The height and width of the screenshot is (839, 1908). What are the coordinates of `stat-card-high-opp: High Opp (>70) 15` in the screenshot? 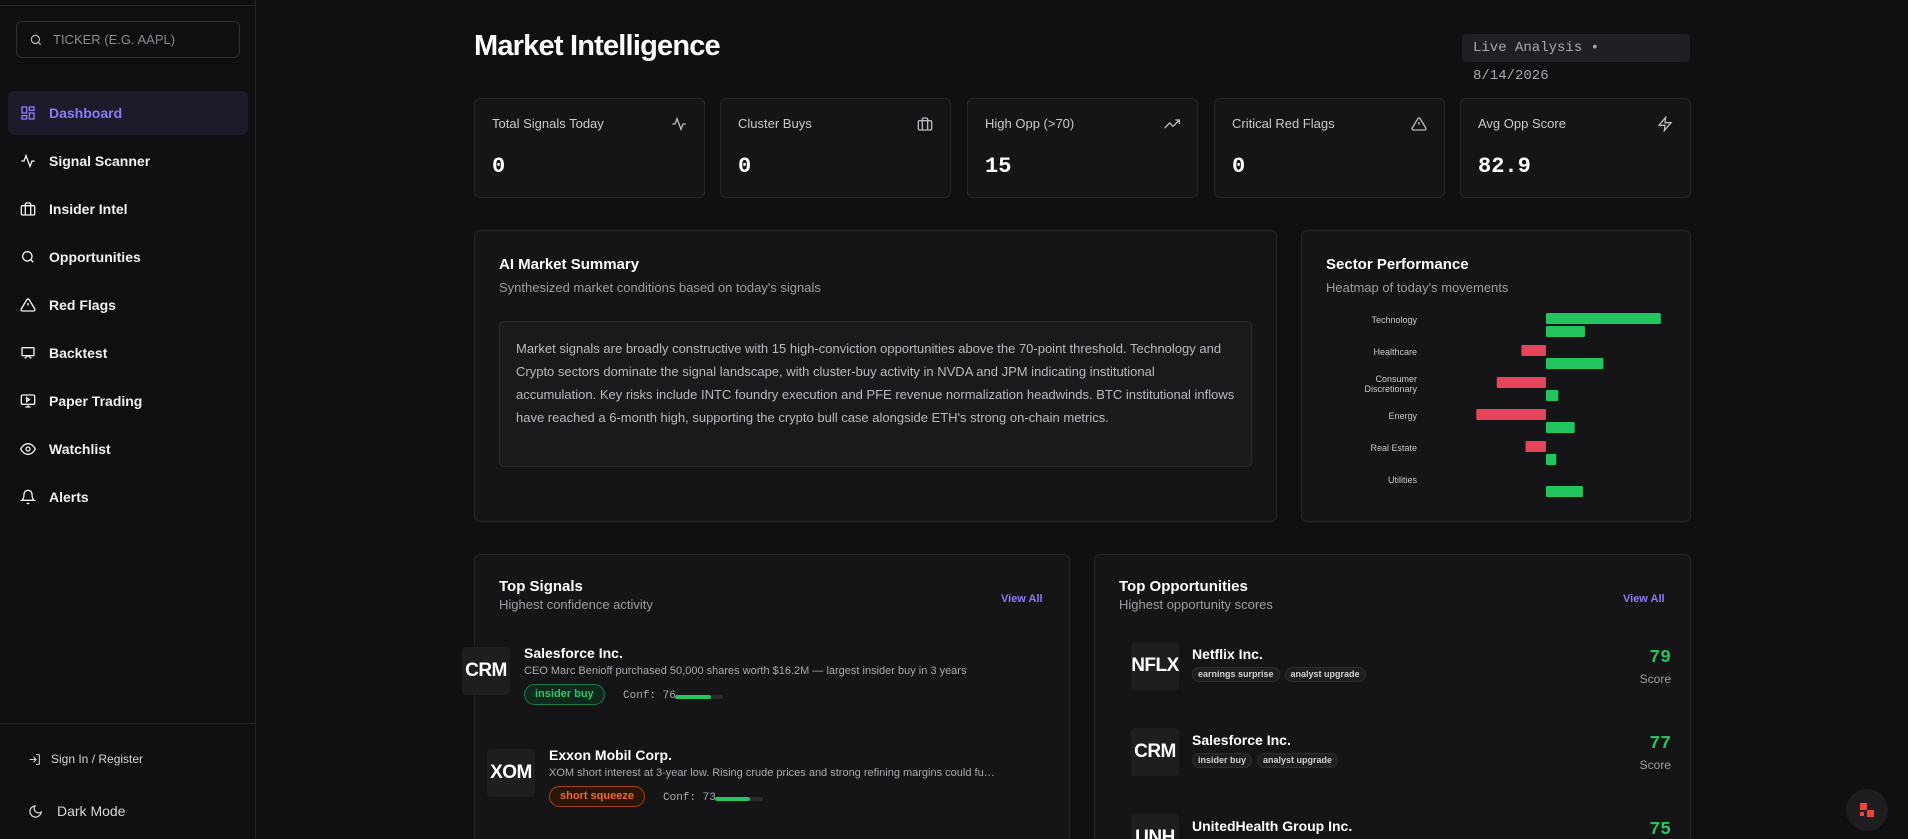 It's located at (1082, 148).